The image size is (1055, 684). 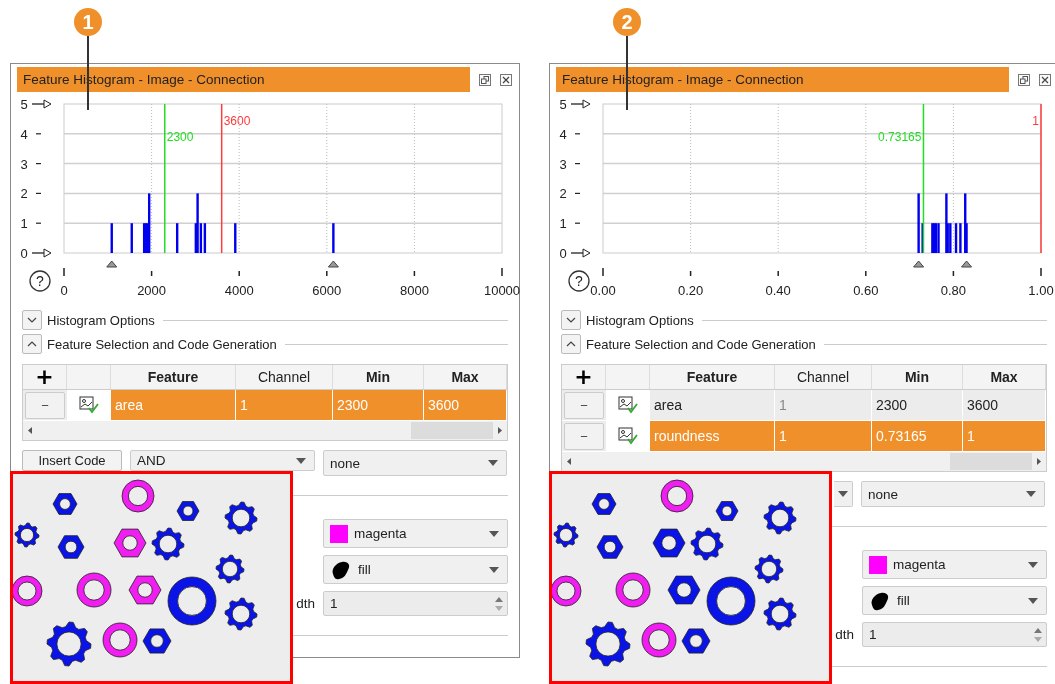 What do you see at coordinates (953, 290) in the screenshot?
I see `x-axis-label: 0.80` at bounding box center [953, 290].